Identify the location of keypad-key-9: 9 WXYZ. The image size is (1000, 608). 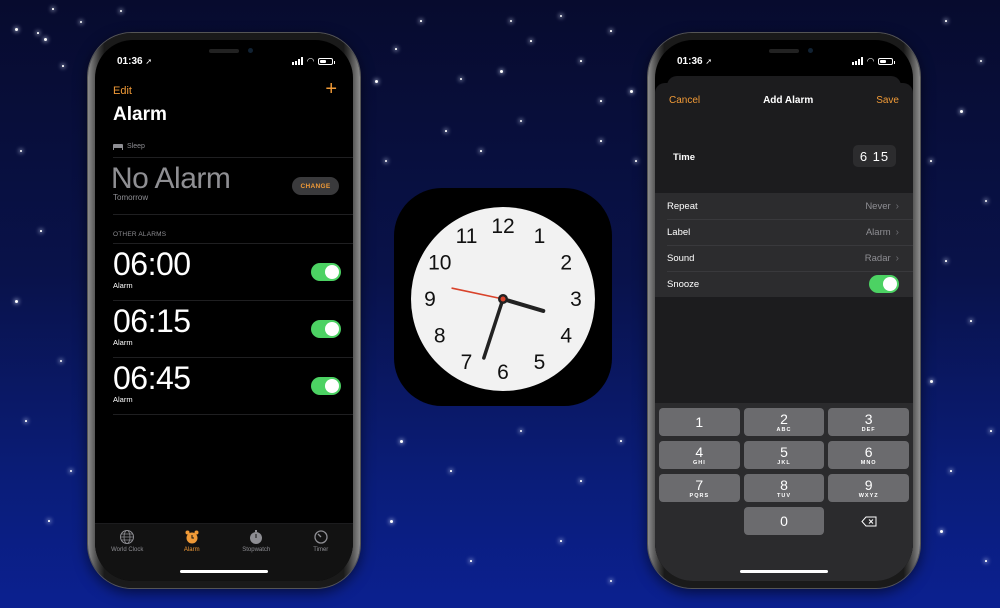
(868, 488).